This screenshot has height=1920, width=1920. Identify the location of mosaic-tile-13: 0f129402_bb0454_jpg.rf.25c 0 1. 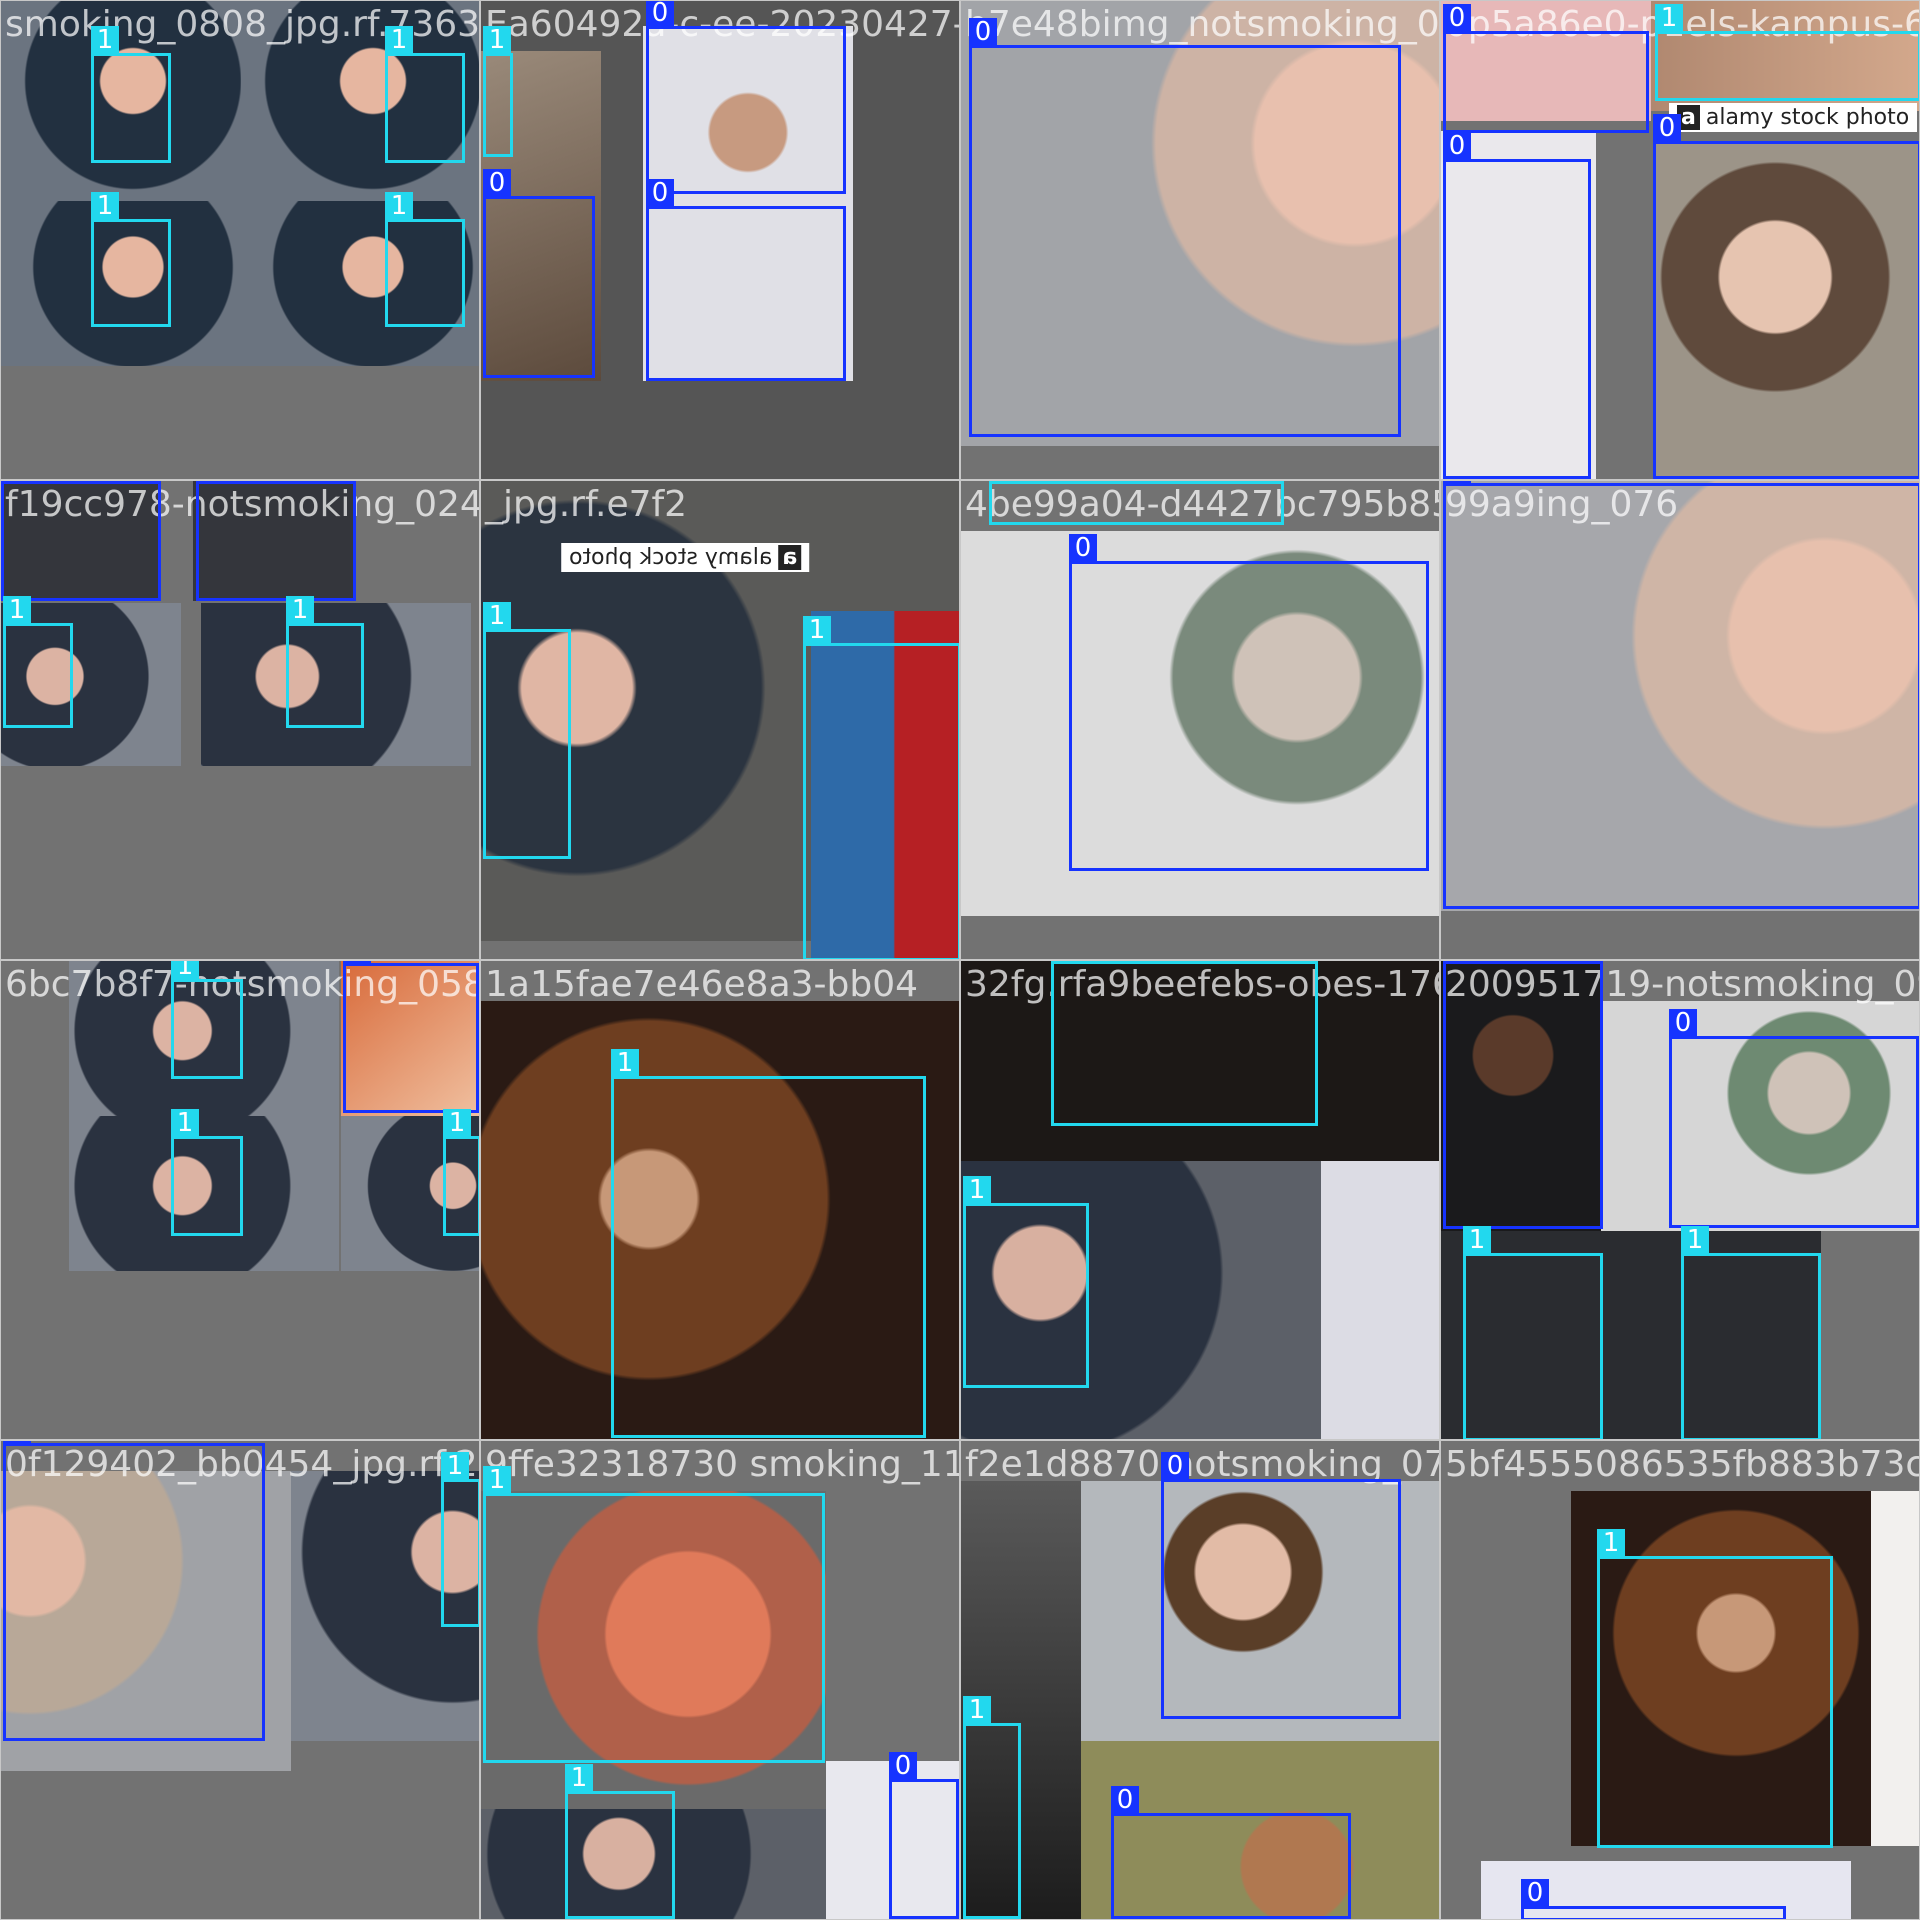
(240, 1680).